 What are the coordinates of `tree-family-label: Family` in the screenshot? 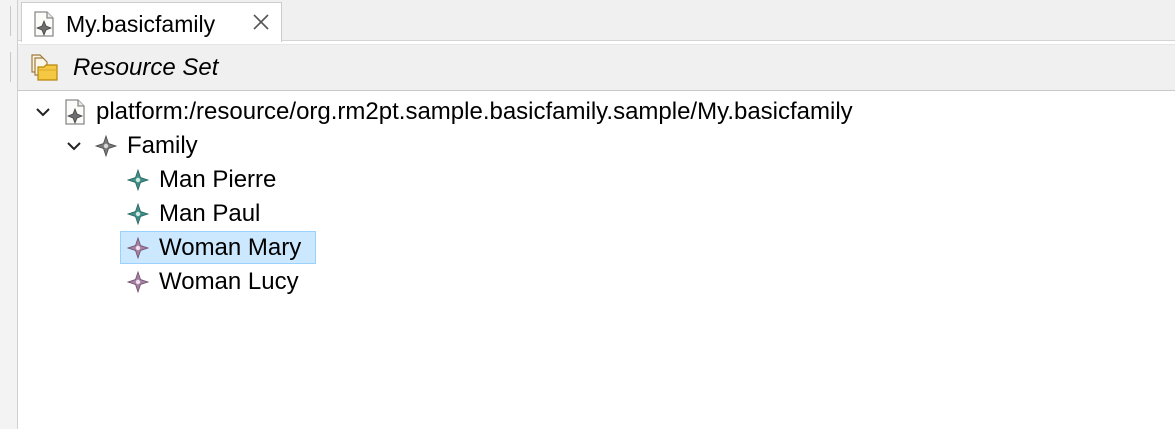 It's located at (162, 145).